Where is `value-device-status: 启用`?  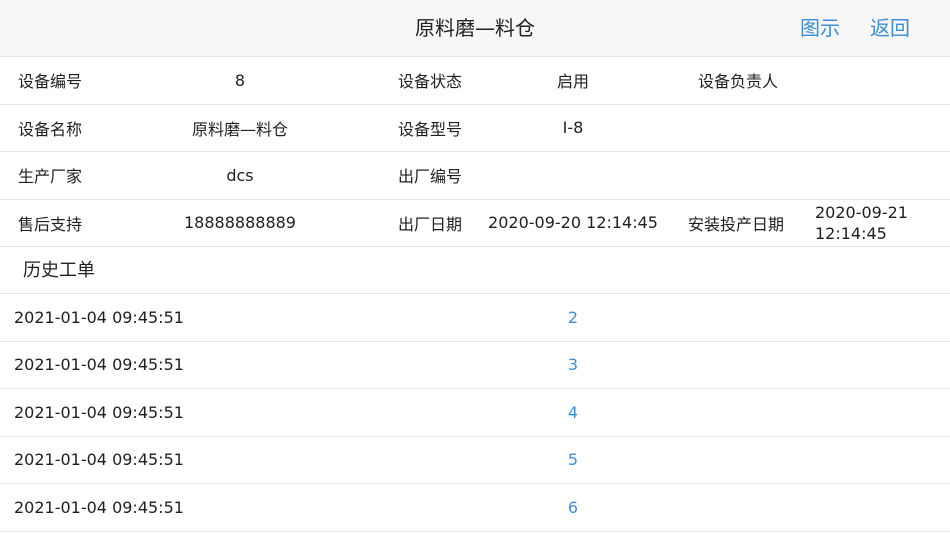 value-device-status: 启用 is located at coordinates (572, 82).